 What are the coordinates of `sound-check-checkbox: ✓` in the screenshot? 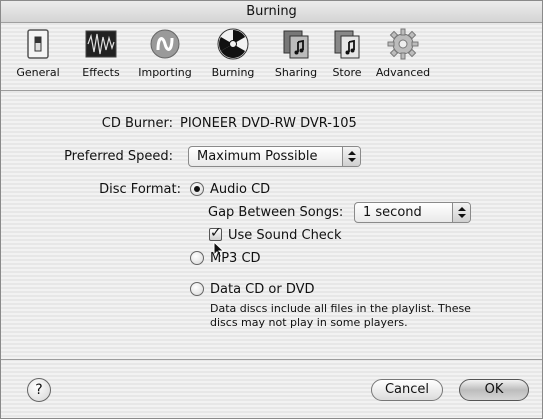 It's located at (215, 233).